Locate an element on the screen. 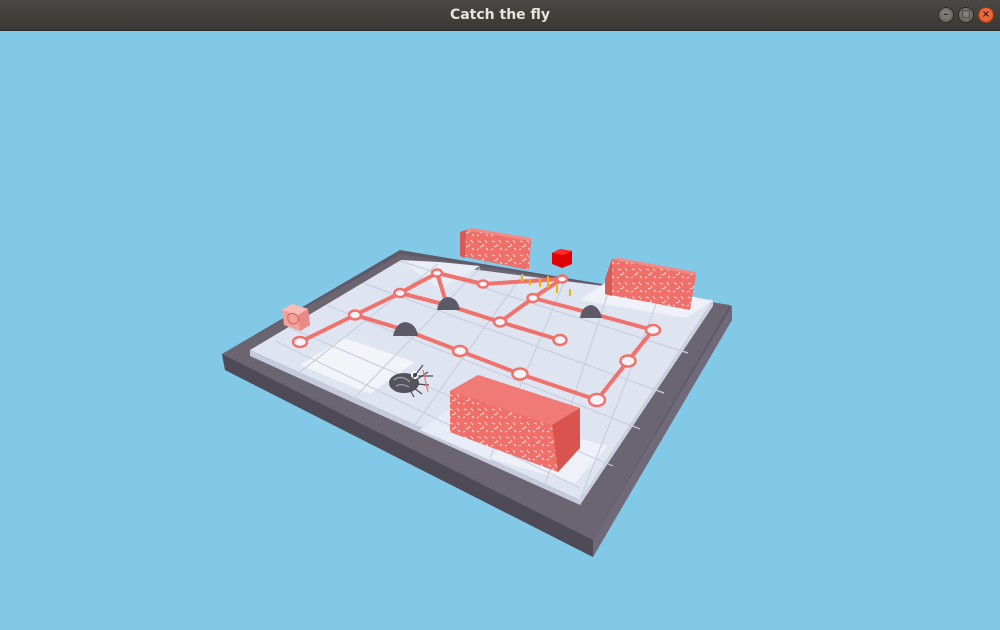  maximize-button: □ is located at coordinates (966, 15).